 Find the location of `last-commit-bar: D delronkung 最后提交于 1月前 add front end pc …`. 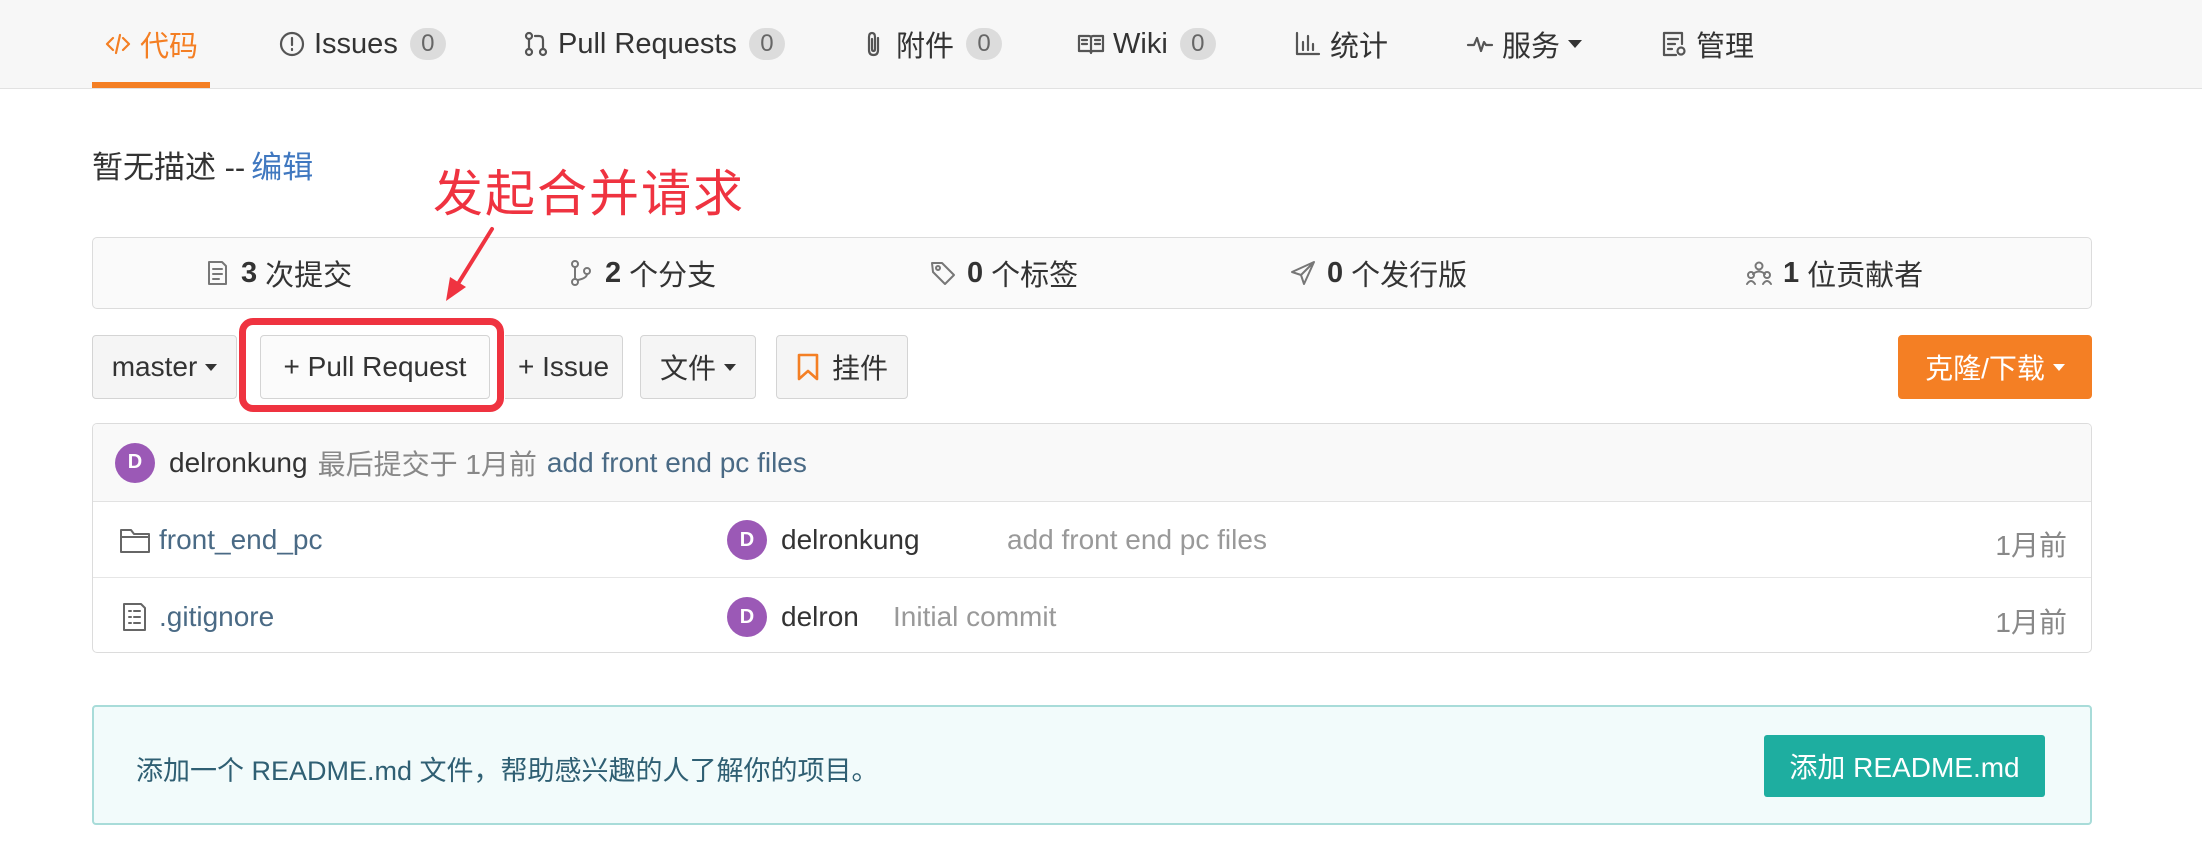

last-commit-bar: D delronkung 最后提交于 1月前 add front end pc … is located at coordinates (1092, 463).